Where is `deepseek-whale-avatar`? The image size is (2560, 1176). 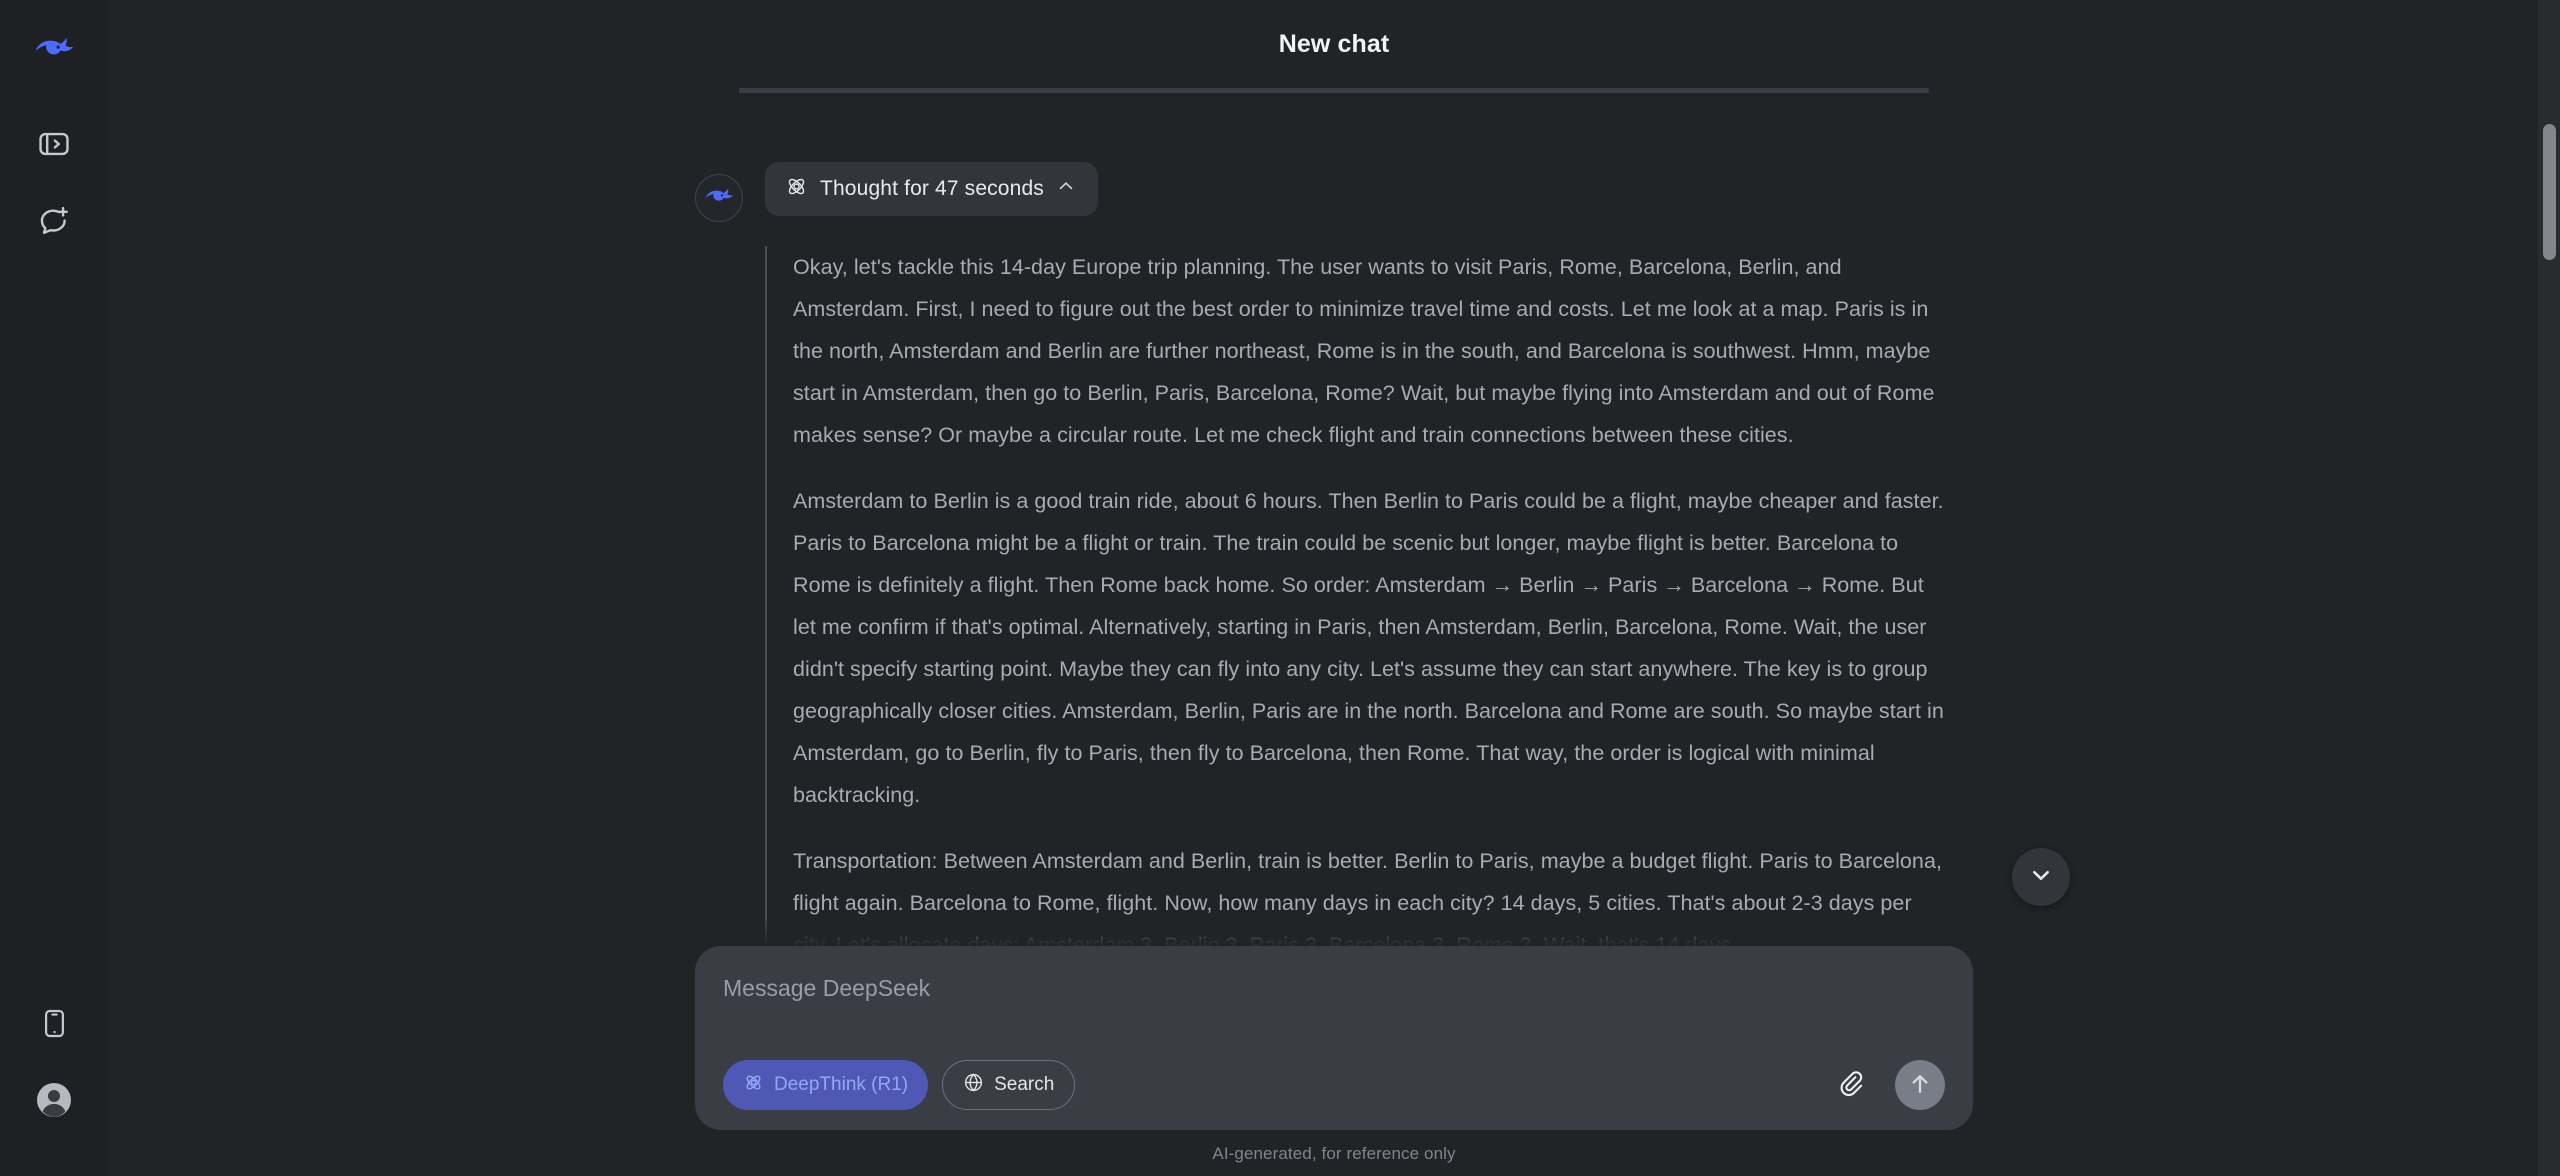
deepseek-whale-avatar is located at coordinates (719, 198).